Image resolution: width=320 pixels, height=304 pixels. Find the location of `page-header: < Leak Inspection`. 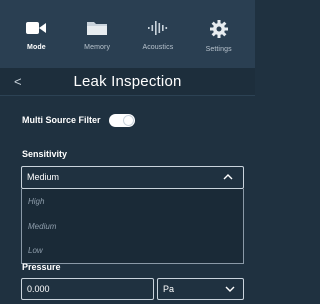

page-header: < Leak Inspection is located at coordinates (127, 82).